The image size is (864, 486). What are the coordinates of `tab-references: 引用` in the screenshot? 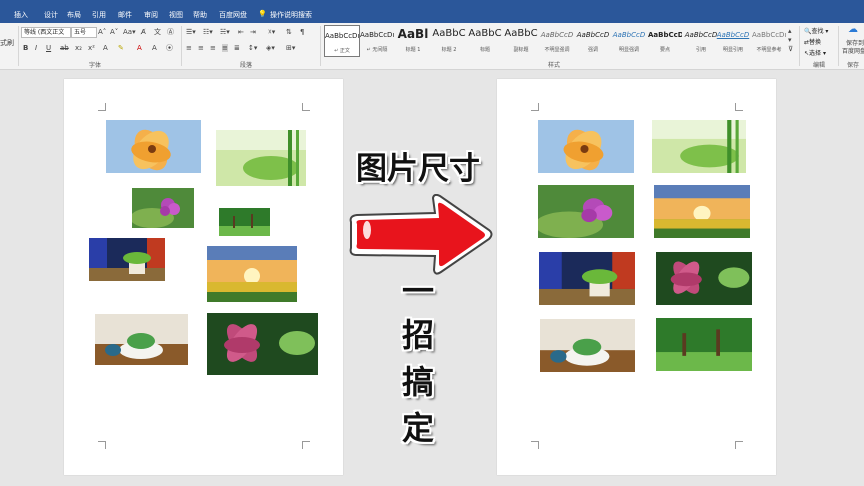 It's located at (99, 15).